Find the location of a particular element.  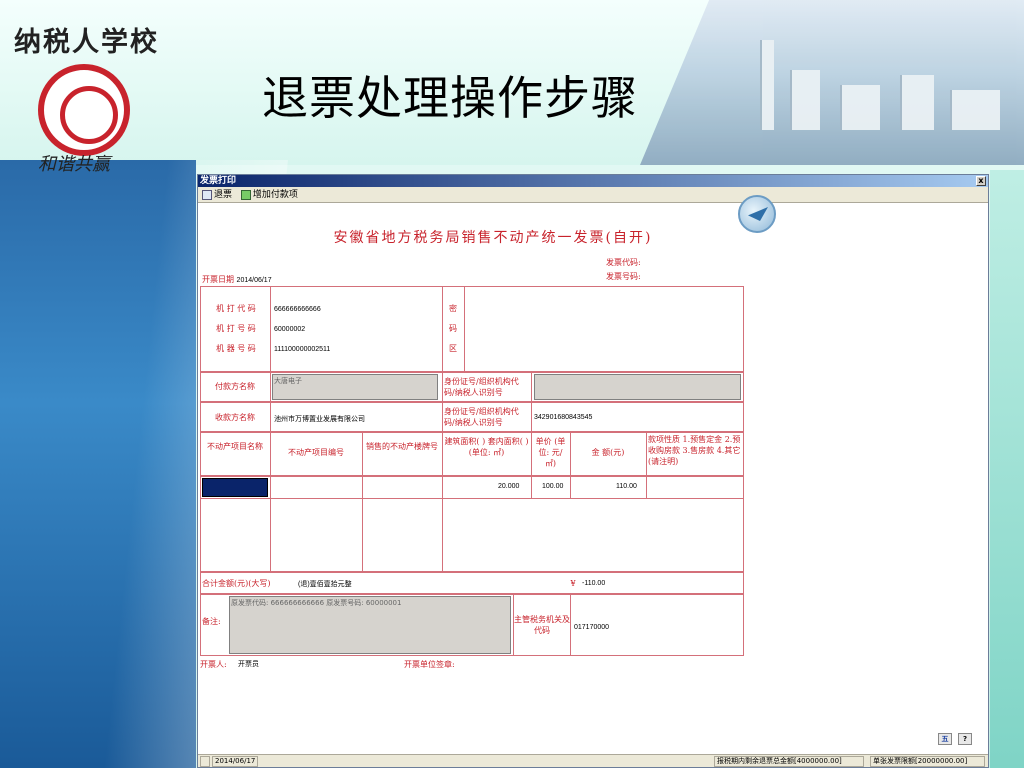

col-unit-price: 单价 (单位: 元/㎡) is located at coordinates (550, 452).